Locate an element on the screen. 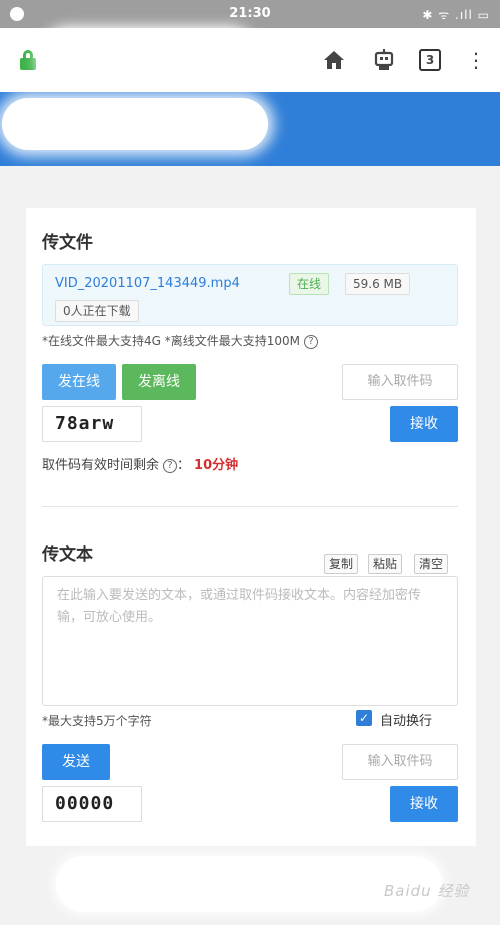  section-divider is located at coordinates (250, 506).